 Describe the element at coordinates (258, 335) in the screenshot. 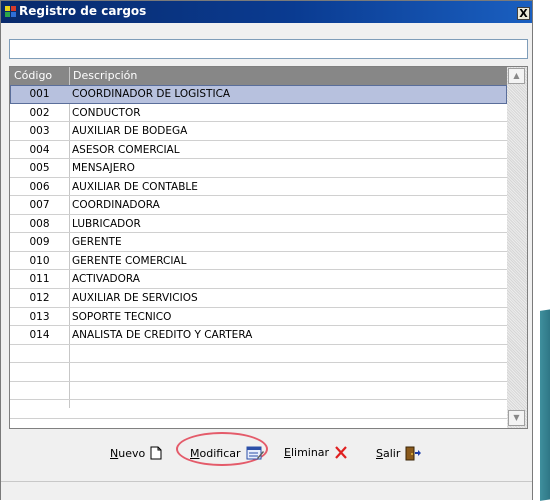

I see `table-row: 014 ANALISTA DE CREDITO Y CARTERA` at that location.